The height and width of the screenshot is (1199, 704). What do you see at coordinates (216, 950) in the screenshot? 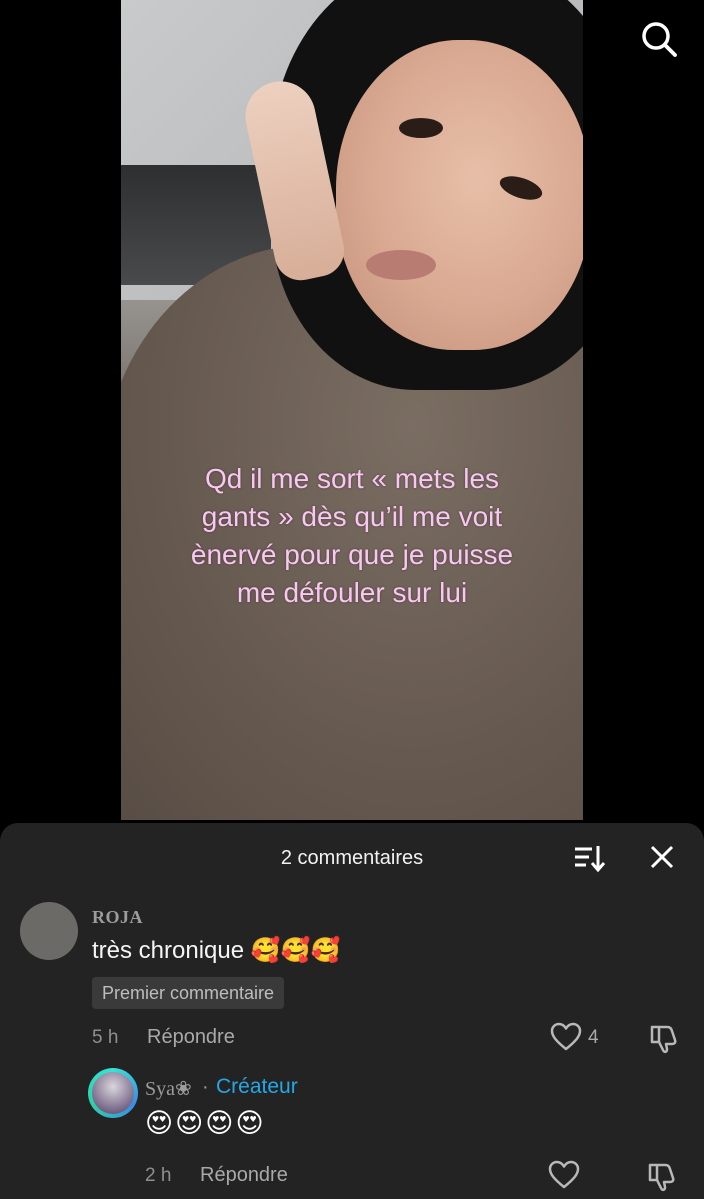
I see `comment-text: très chronique 🥰🥰🥰` at bounding box center [216, 950].